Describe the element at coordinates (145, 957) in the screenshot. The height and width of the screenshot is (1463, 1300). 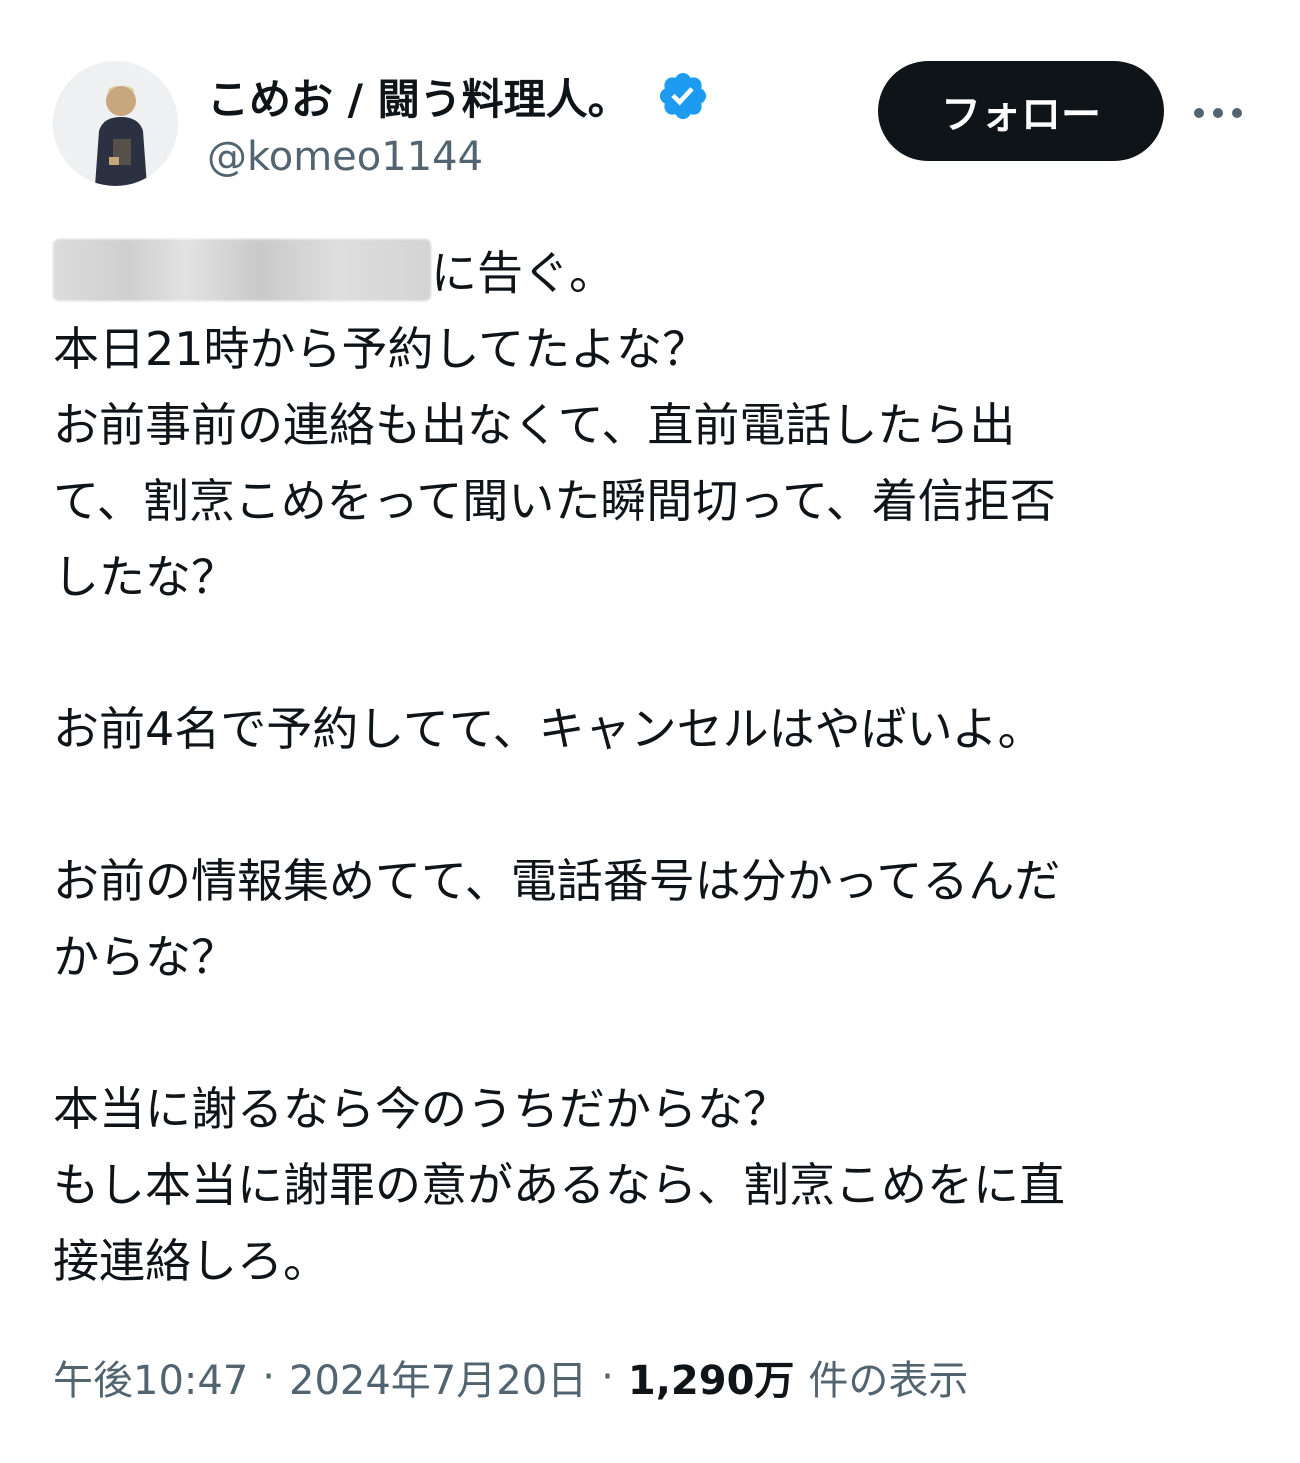
I see `tweet-line: からな？` at that location.